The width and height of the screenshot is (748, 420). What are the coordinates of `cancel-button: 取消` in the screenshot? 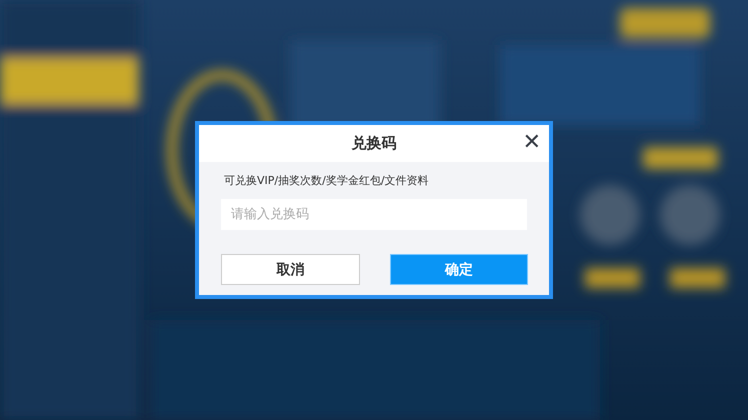 It's located at (290, 269).